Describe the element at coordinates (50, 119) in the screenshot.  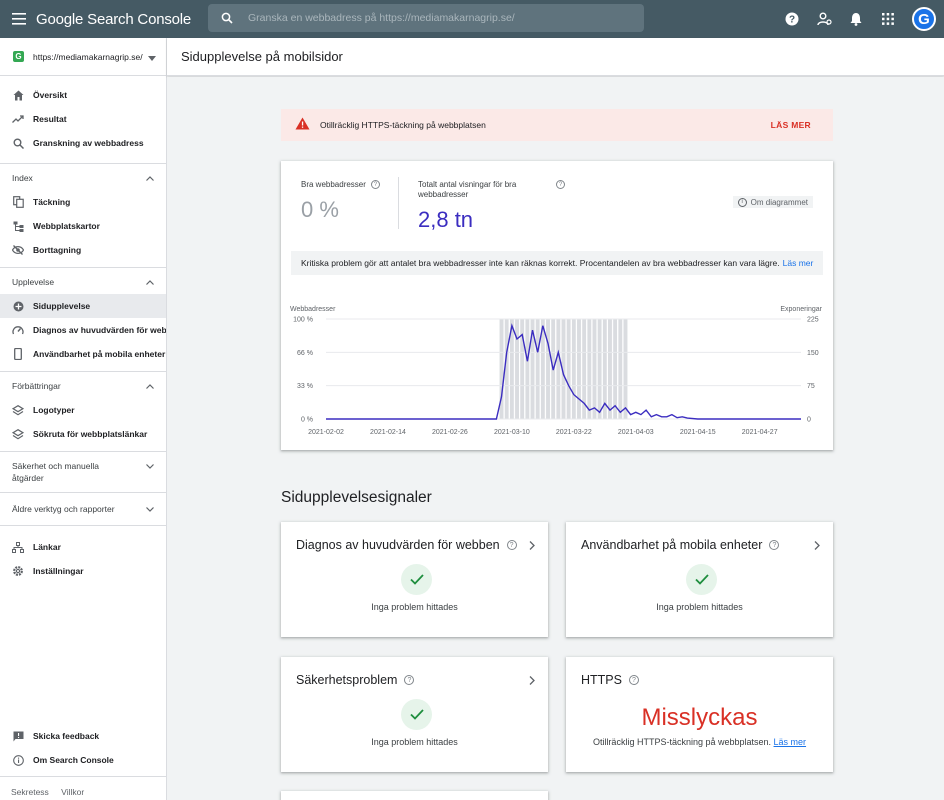
I see `sidebar-item-label: Resultat` at that location.